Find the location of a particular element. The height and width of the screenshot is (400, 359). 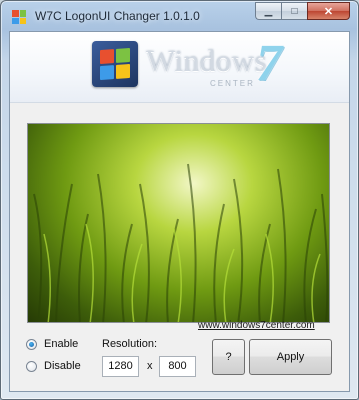

minimize-button: ▁ is located at coordinates (268, 11).